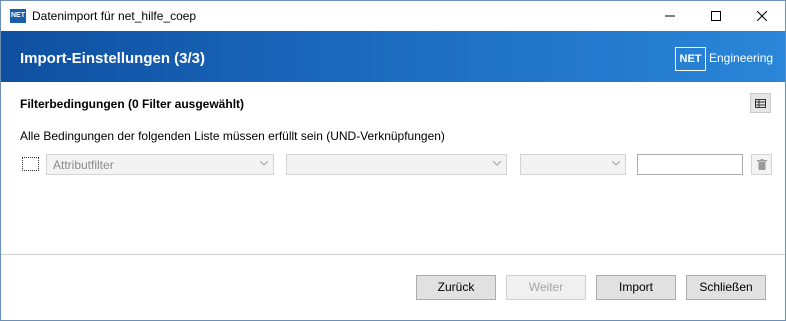 This screenshot has height=321, width=786. I want to click on table-icon, so click(760, 103).